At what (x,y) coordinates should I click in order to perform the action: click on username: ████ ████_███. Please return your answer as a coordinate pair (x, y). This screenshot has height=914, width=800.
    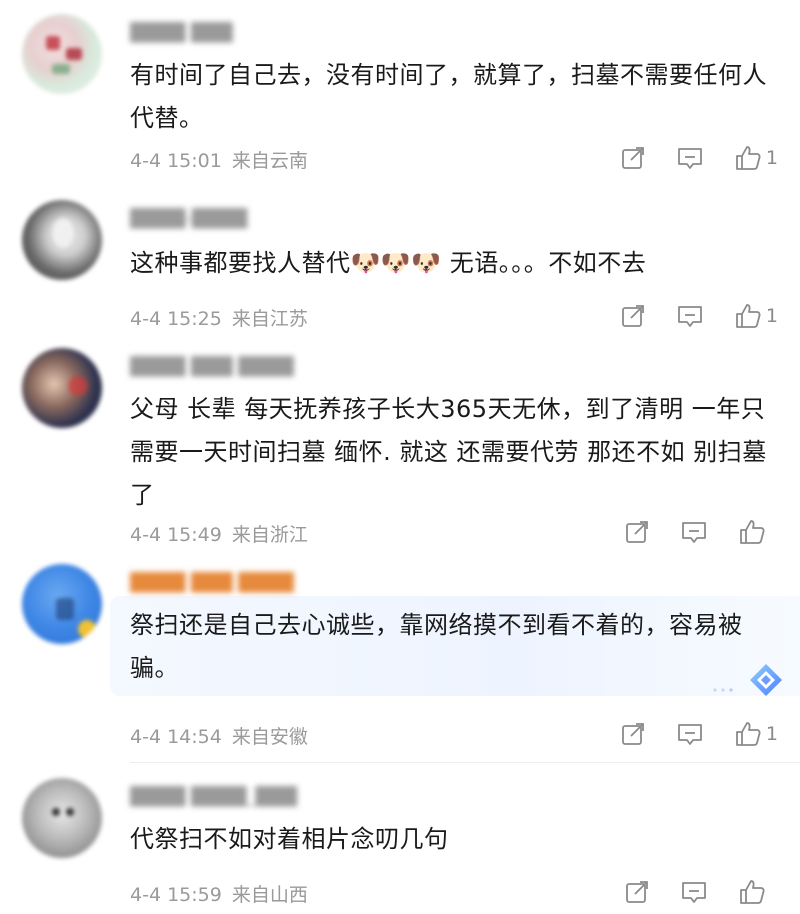
    Looking at the image, I should click on (215, 798).